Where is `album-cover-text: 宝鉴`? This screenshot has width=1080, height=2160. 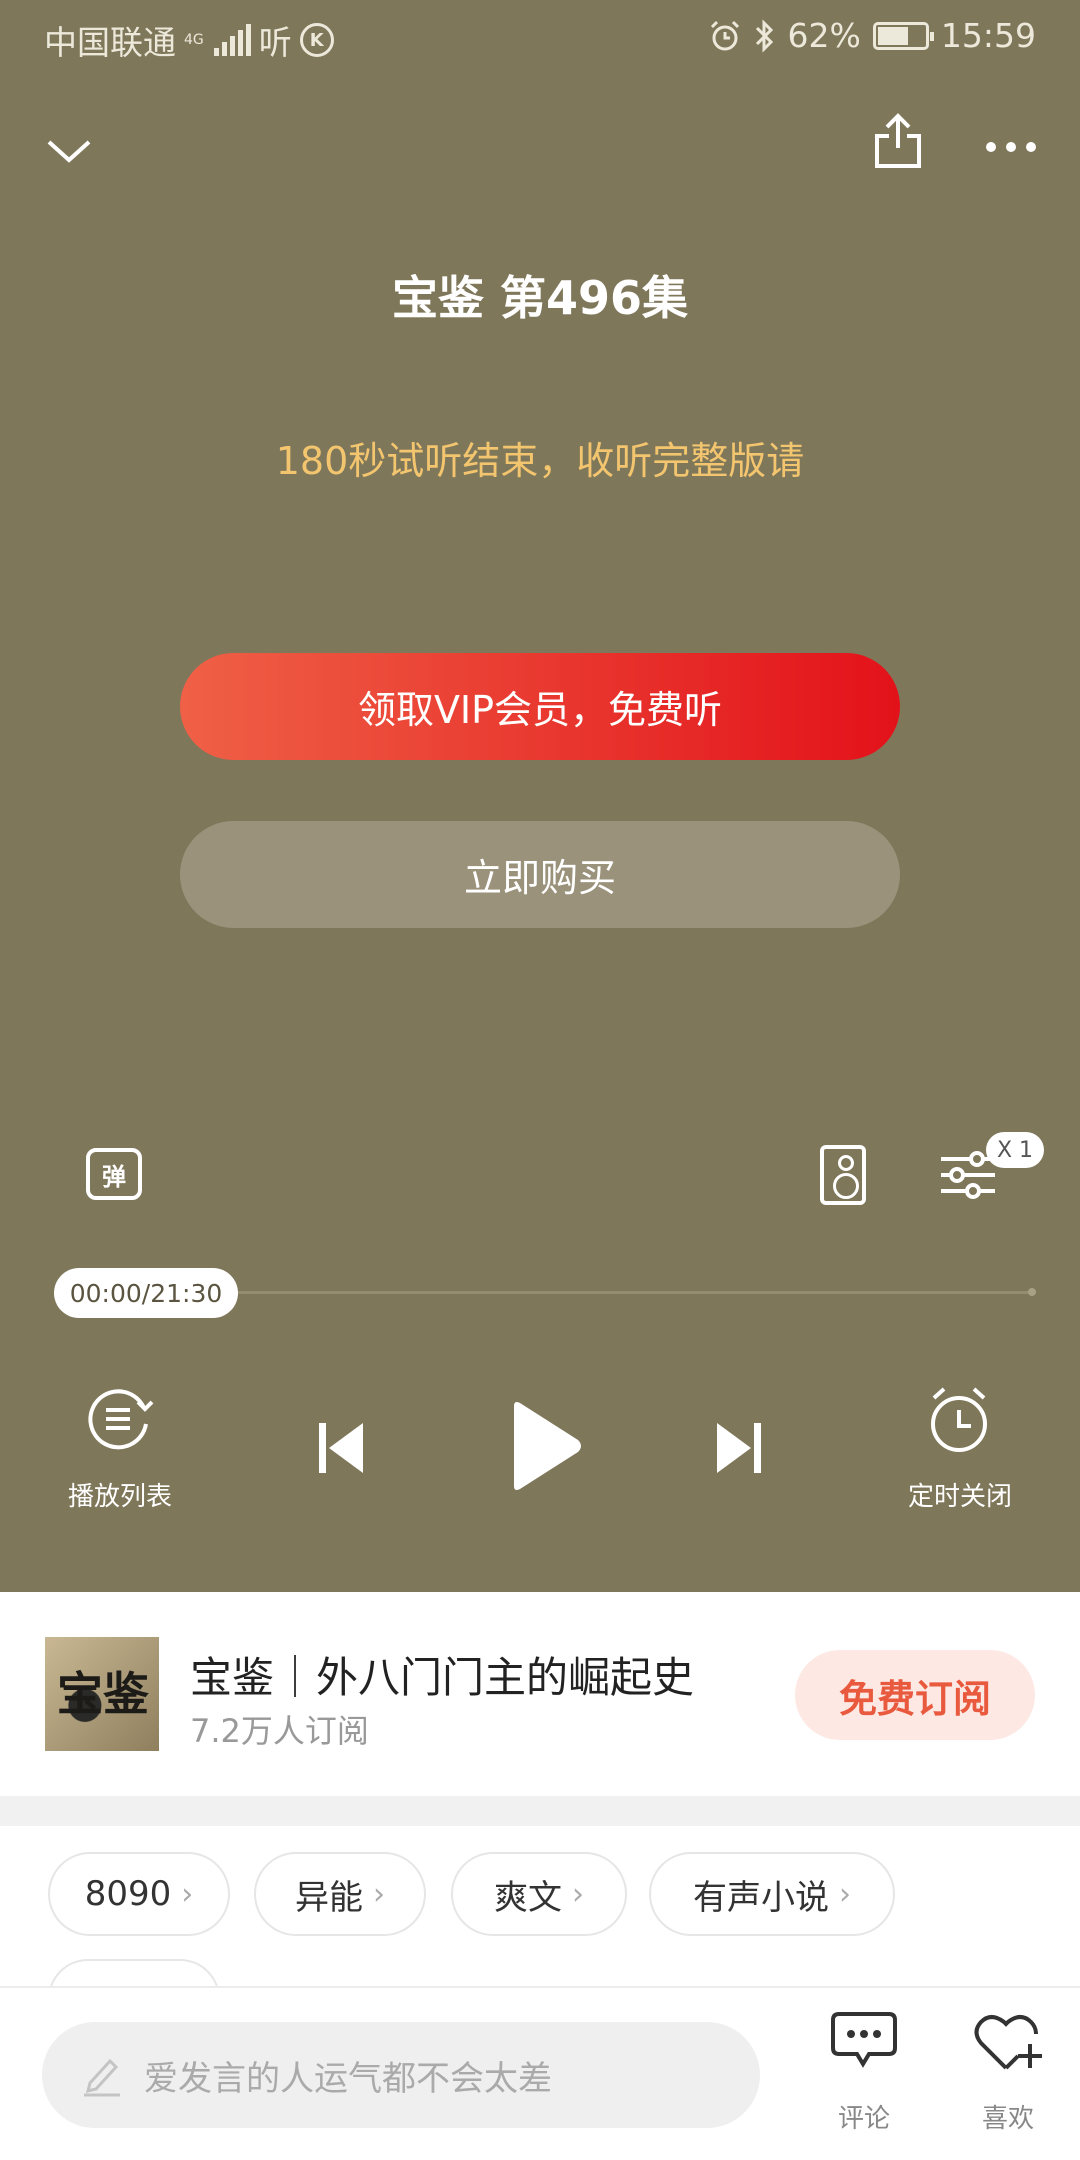 album-cover-text: 宝鉴 is located at coordinates (103, 1694).